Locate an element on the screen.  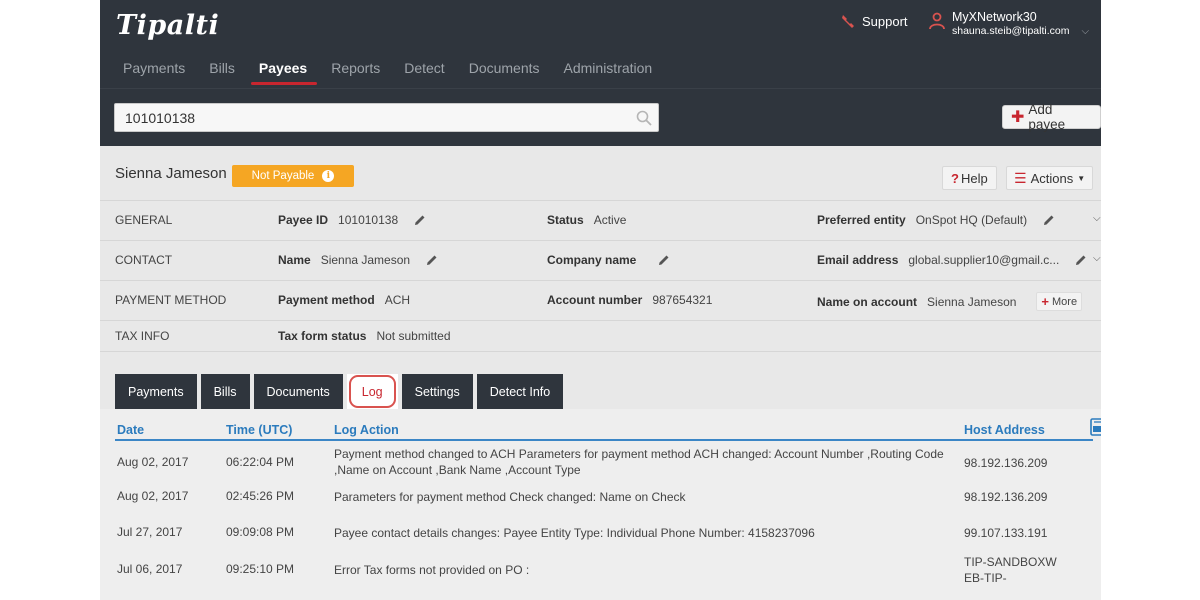
tab-bills: Bills is located at coordinates (225, 391).